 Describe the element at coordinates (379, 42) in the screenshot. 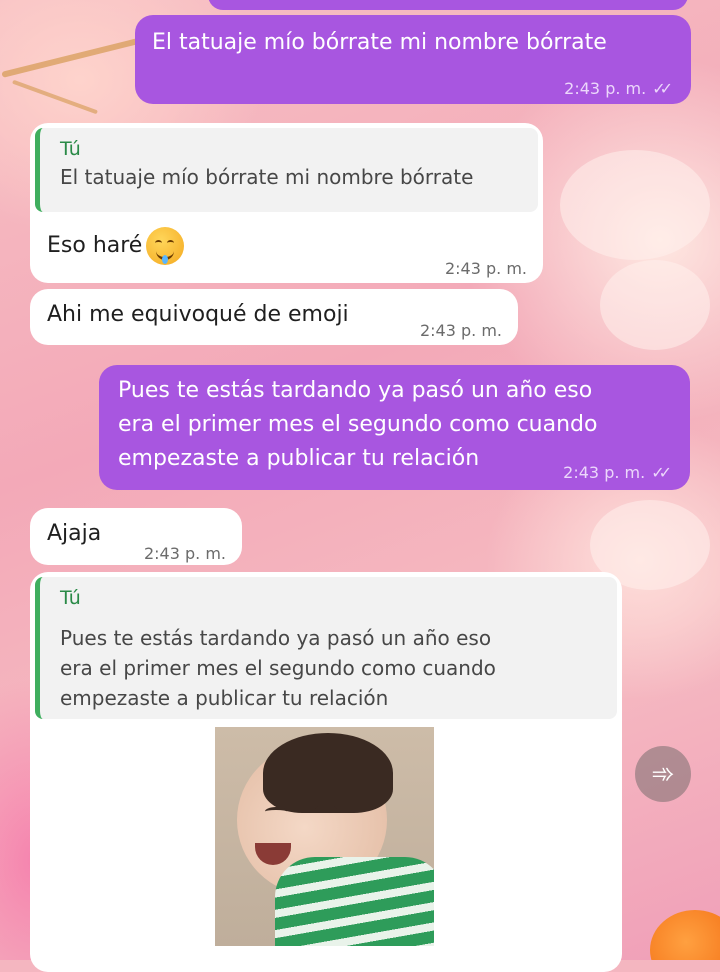

I see `message-text: El tatuaje mío bórrate mi nombre bórrate` at that location.